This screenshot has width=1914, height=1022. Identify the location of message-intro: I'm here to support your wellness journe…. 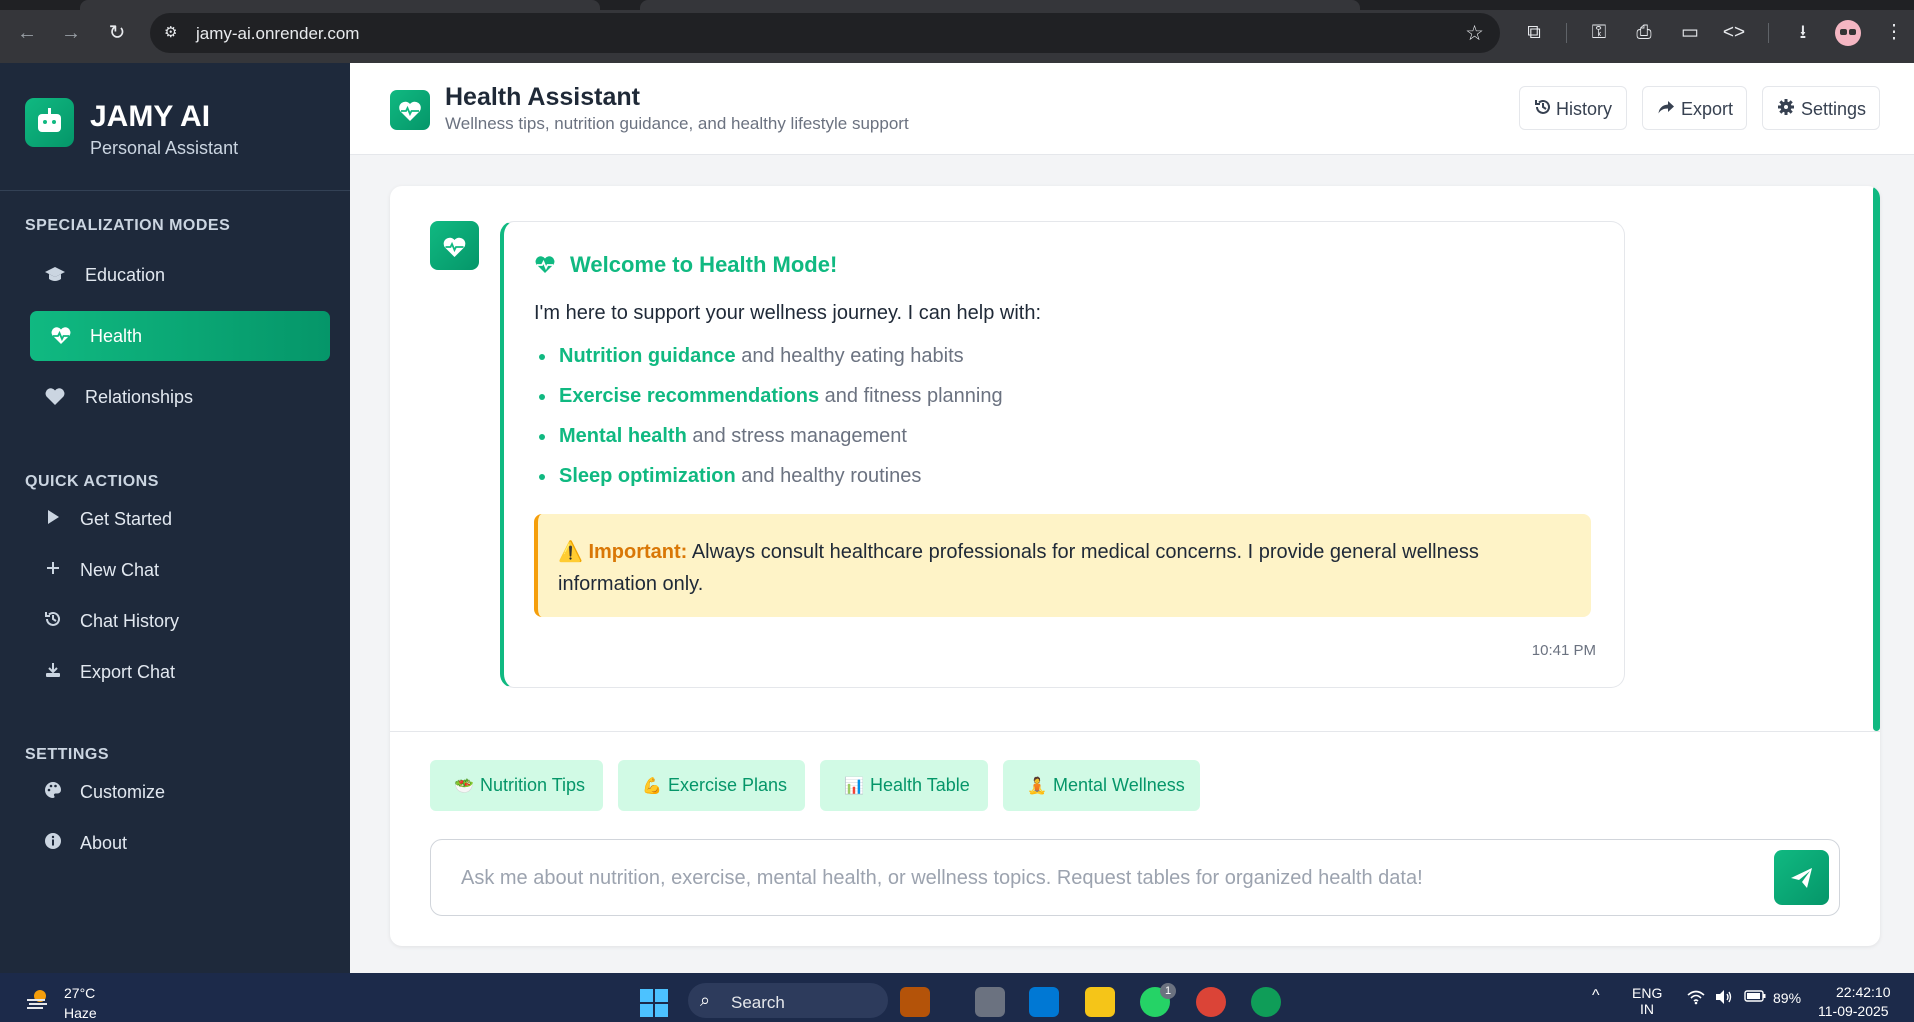
(788, 313).